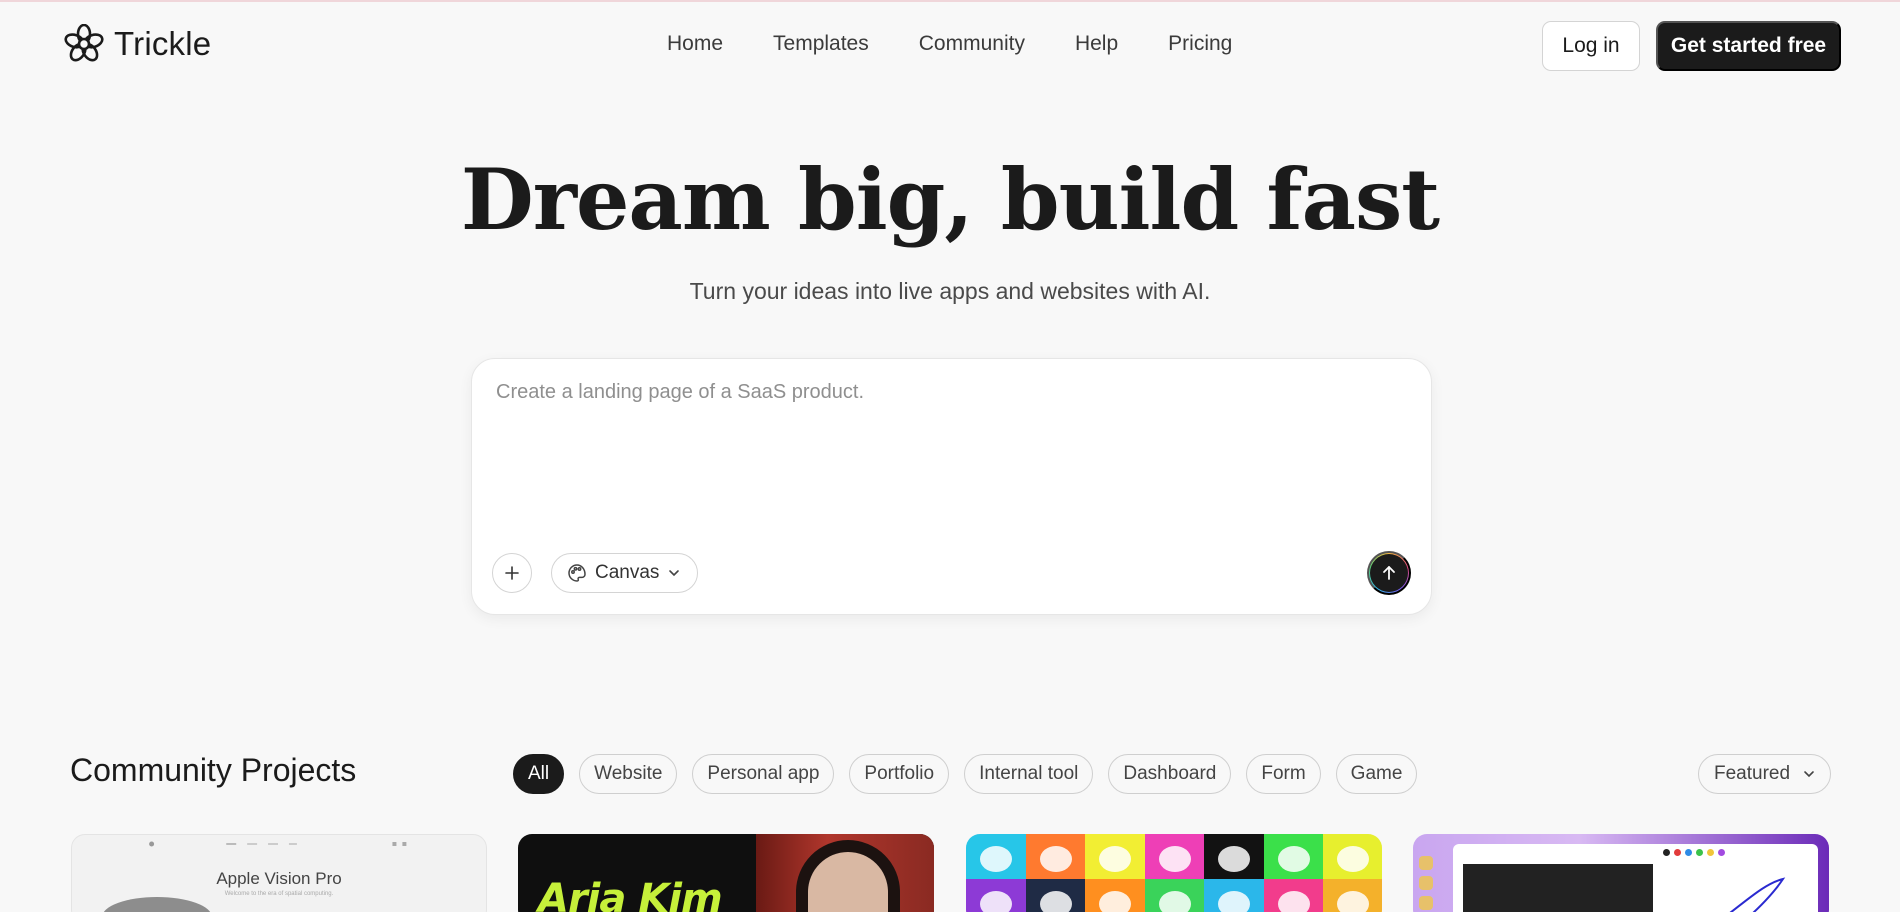 This screenshot has height=912, width=1900. What do you see at coordinates (763, 774) in the screenshot?
I see `filter-chip-personal-app: Personal app` at bounding box center [763, 774].